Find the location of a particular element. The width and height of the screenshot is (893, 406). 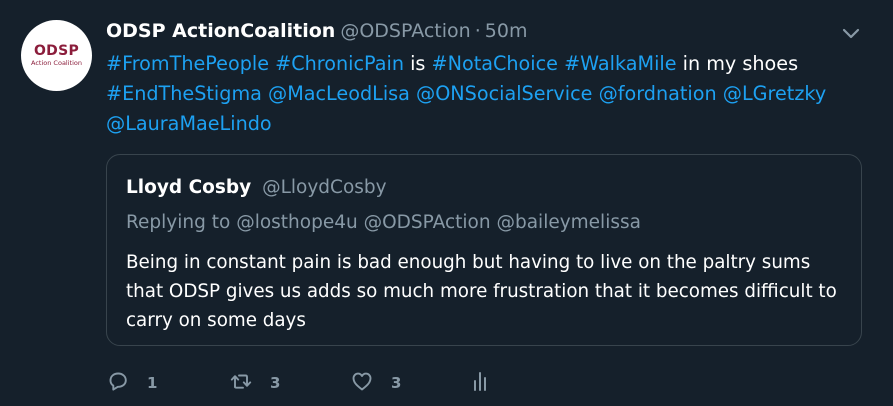

analytics-icon is located at coordinates (481, 383).